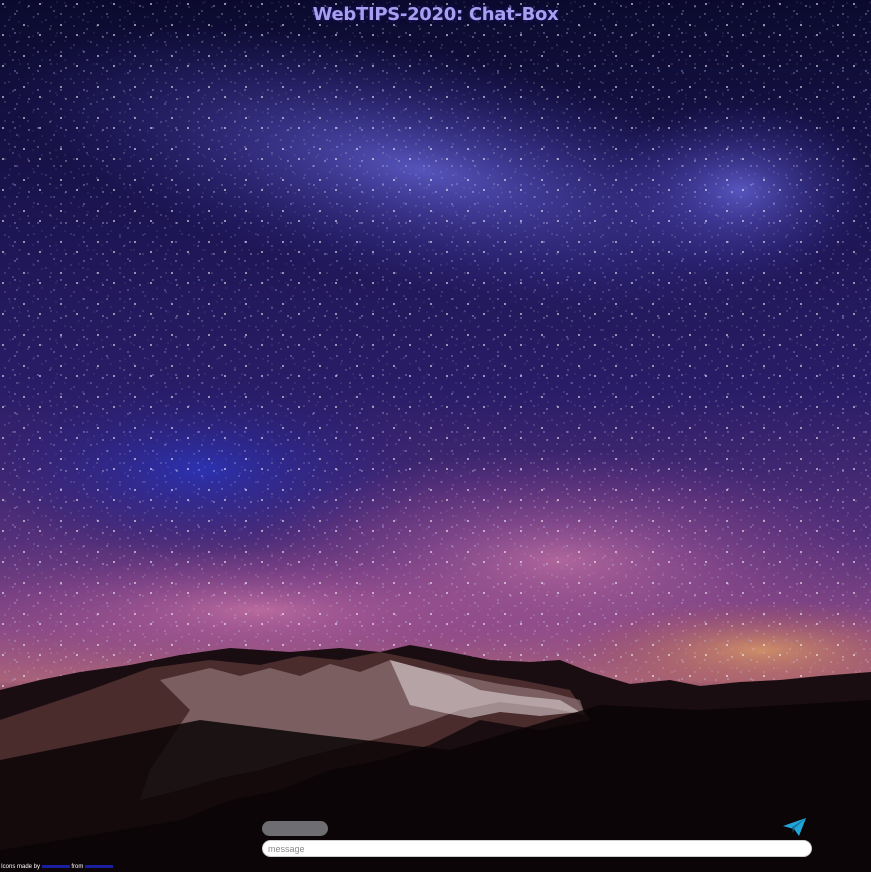 Image resolution: width=871 pixels, height=872 pixels. I want to click on source-link, so click(99, 866).